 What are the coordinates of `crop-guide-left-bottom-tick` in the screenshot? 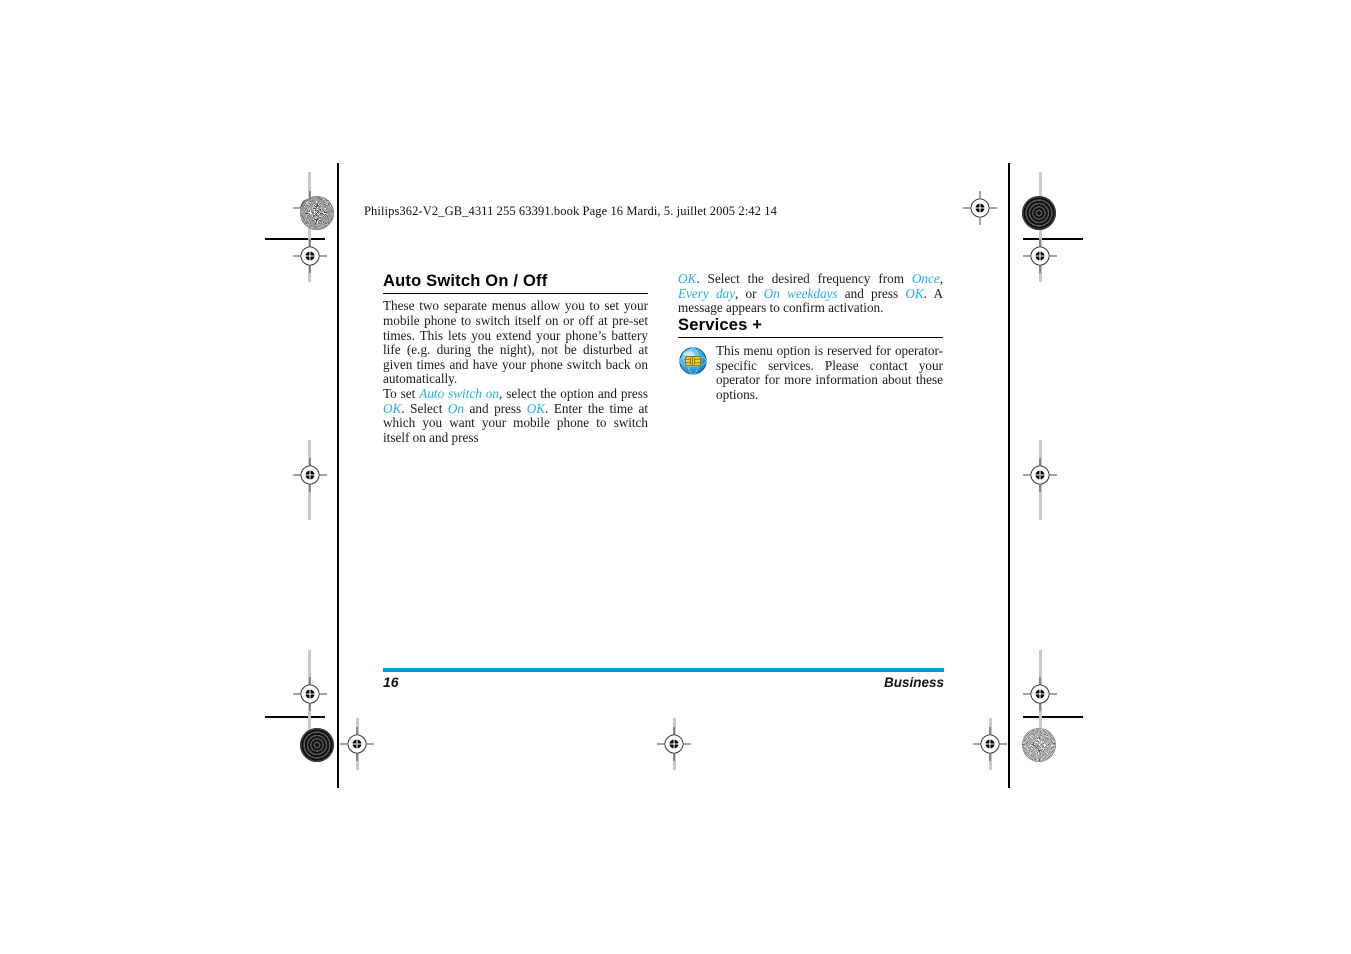 It's located at (357, 744).